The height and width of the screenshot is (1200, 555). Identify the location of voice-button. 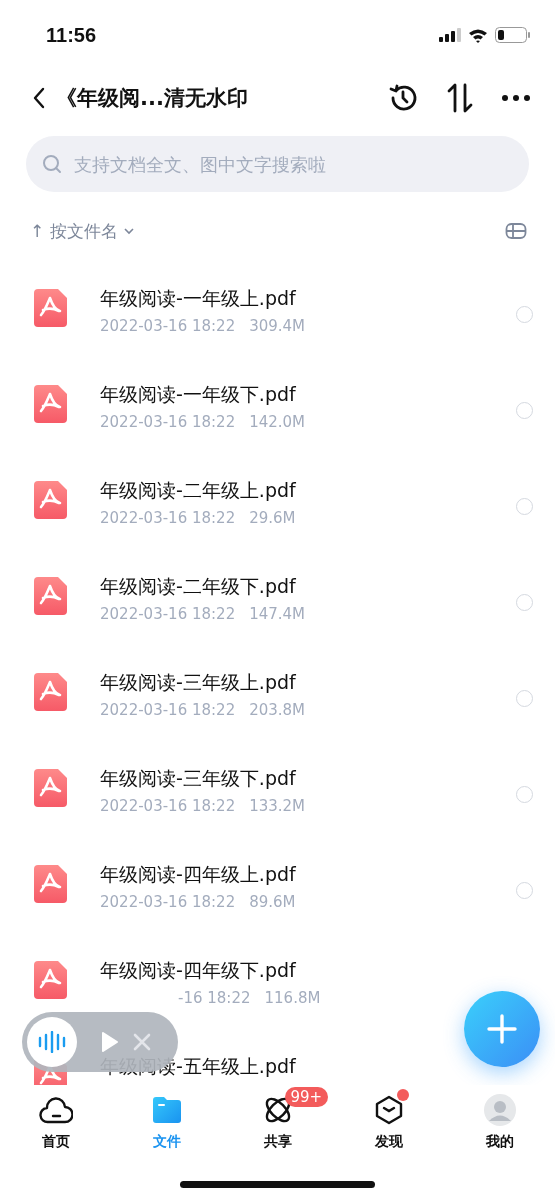
(52, 1042).